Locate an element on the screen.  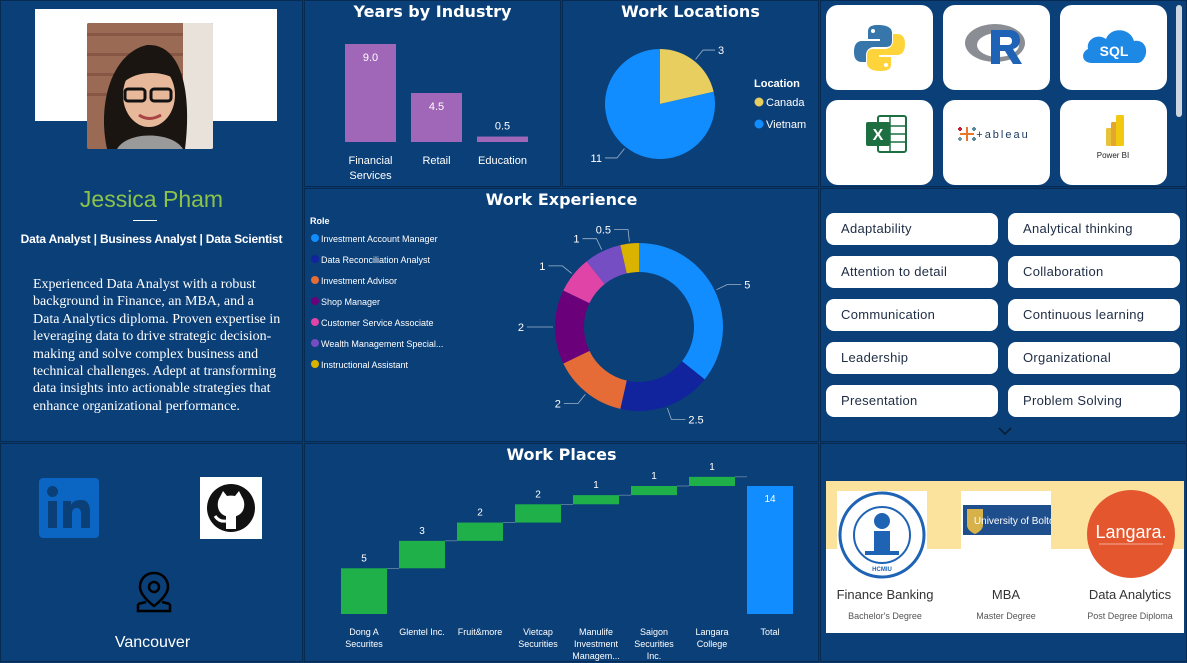
hcmiu-logo-text: HCMIU is located at coordinates (882, 570).